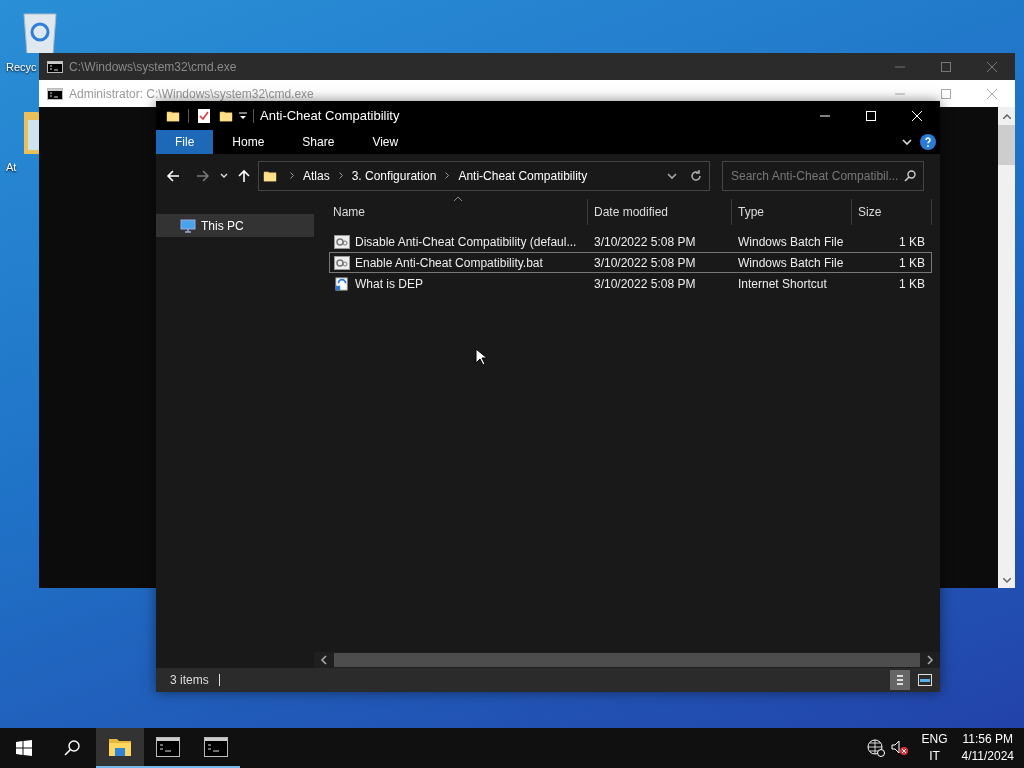  I want to click on up-icon, so click(244, 175).